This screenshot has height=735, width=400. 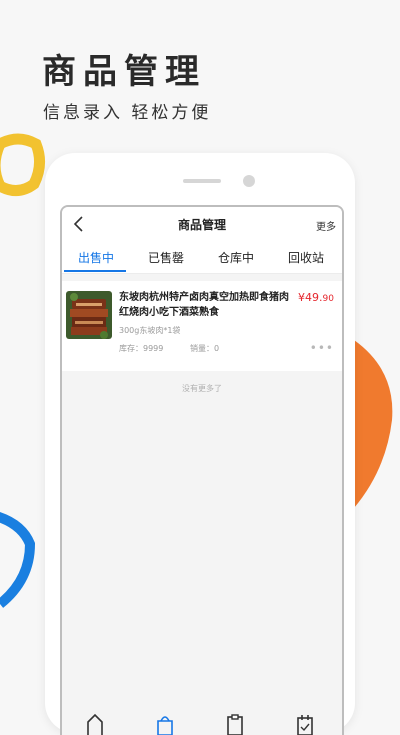 What do you see at coordinates (306, 257) in the screenshot?
I see `tab-recycle-bin: 回收站` at bounding box center [306, 257].